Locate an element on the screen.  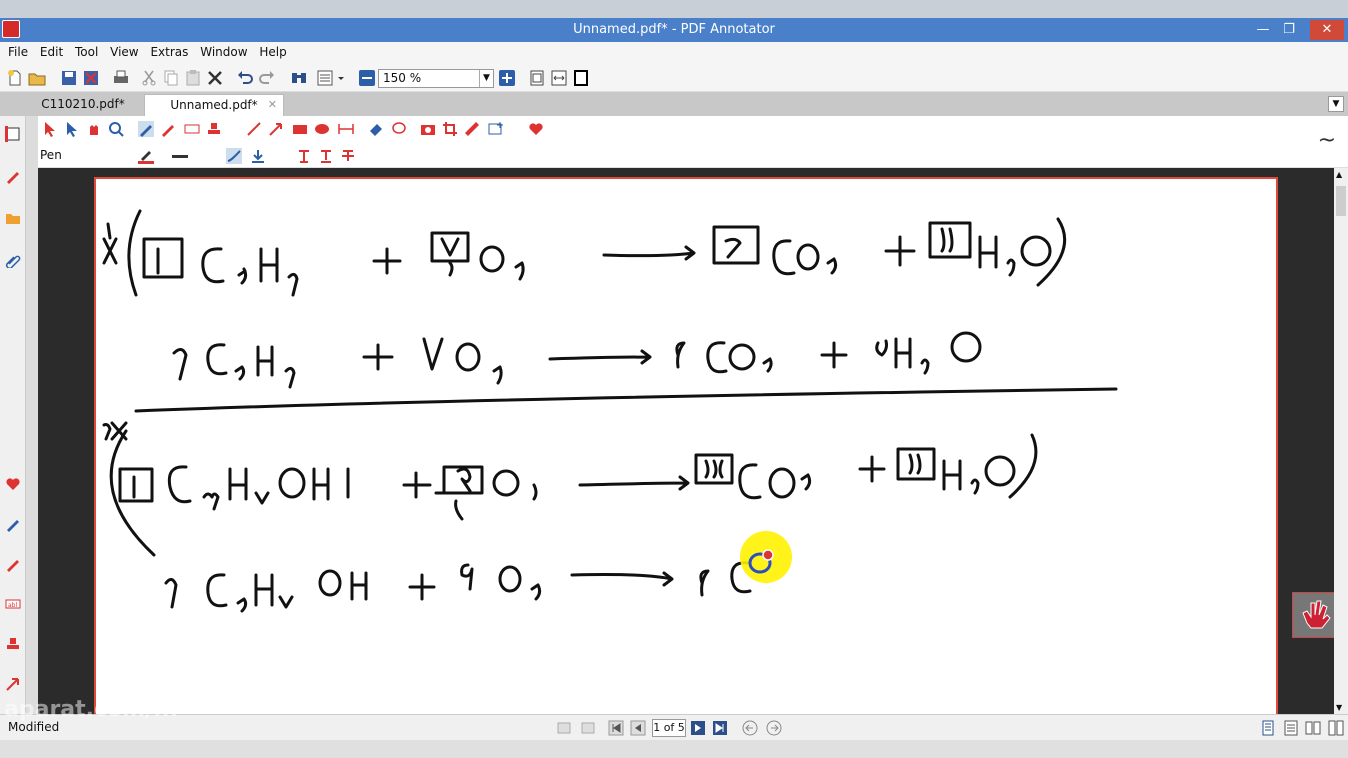
tab-c110210: C110210.pdf* is located at coordinates (83, 105).